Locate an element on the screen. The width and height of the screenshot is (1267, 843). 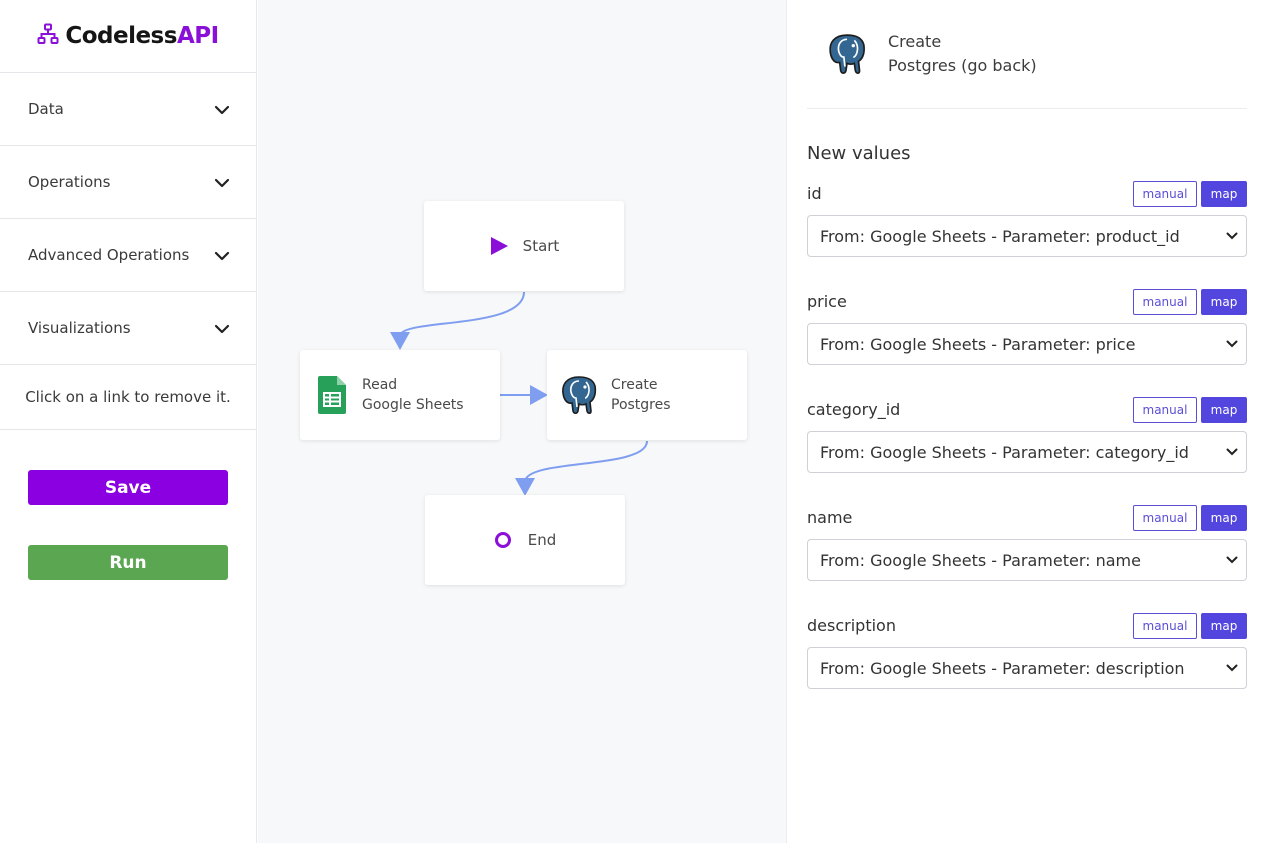
field-label-price: price is located at coordinates (827, 301).